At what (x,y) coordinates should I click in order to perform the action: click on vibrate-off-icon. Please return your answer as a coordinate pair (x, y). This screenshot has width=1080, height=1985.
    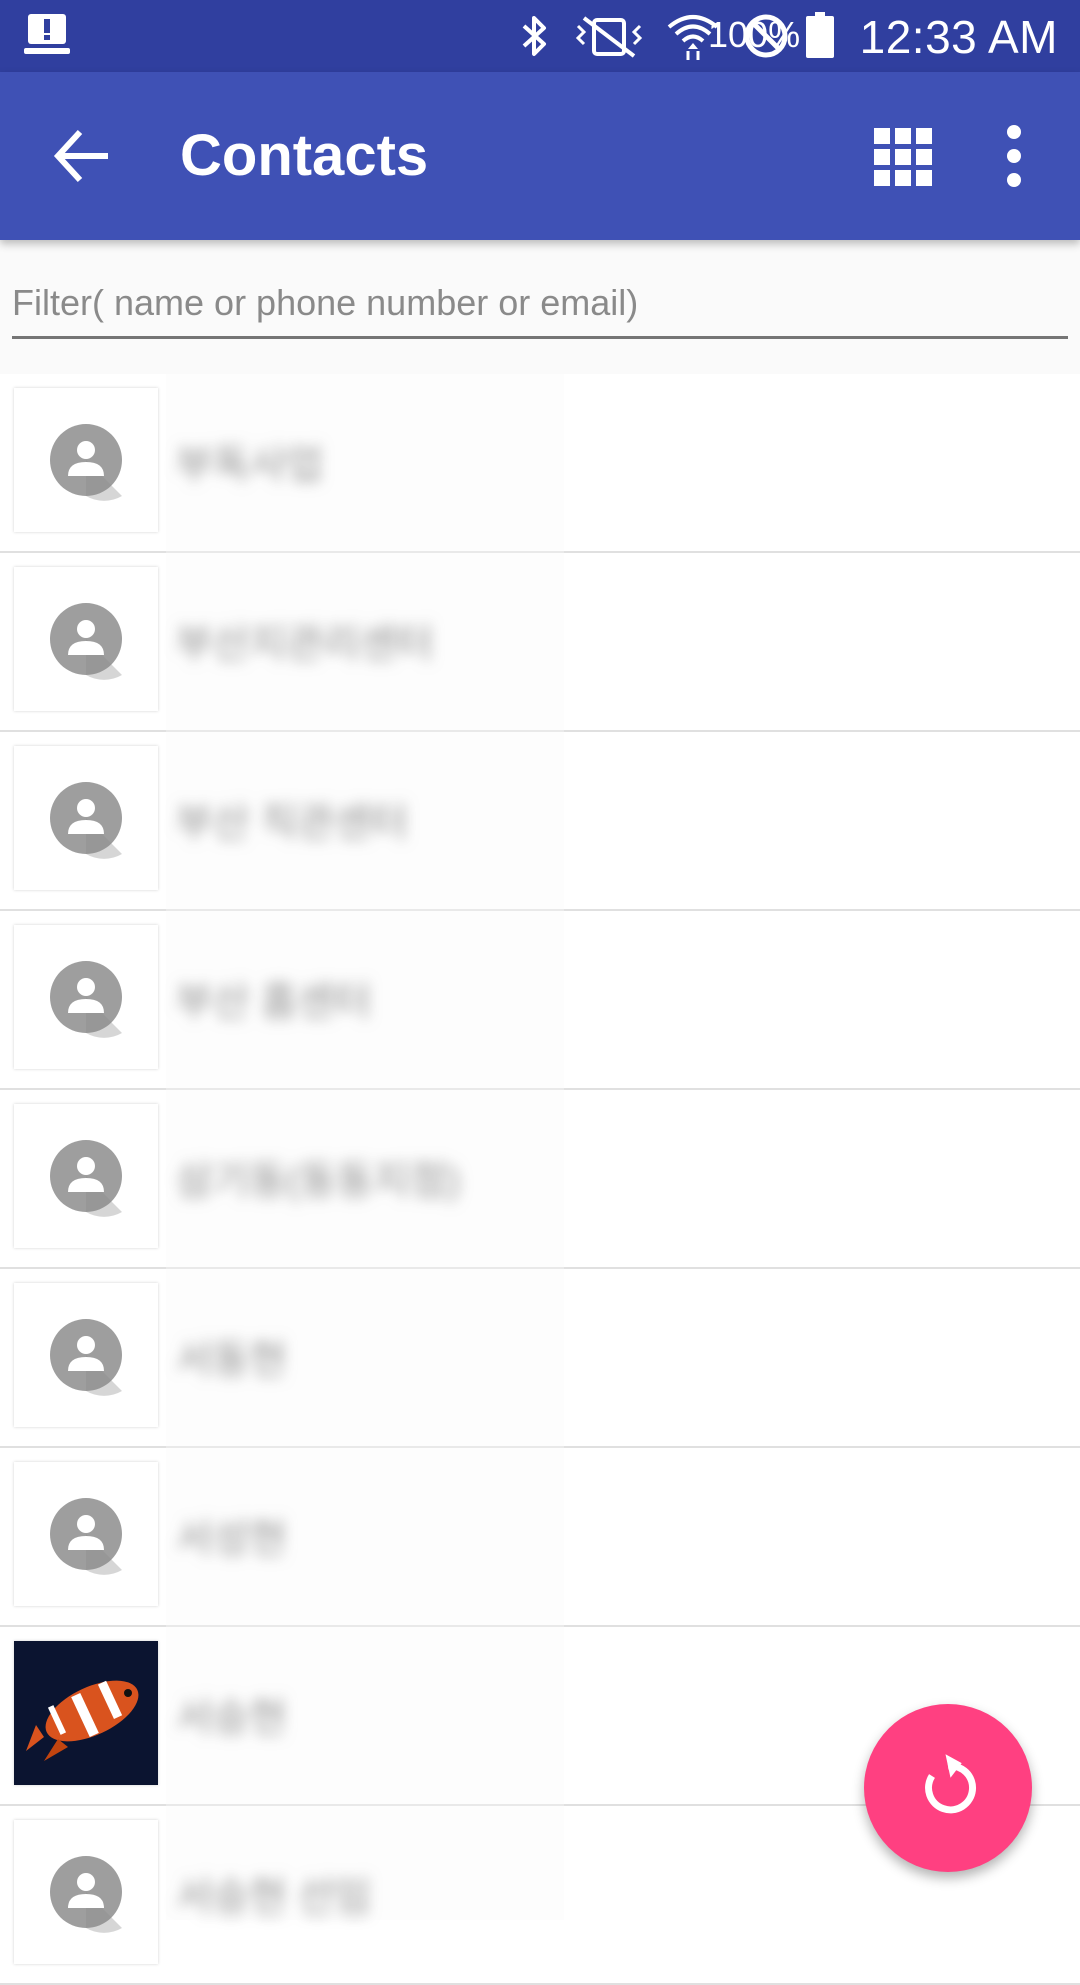
    Looking at the image, I should click on (609, 37).